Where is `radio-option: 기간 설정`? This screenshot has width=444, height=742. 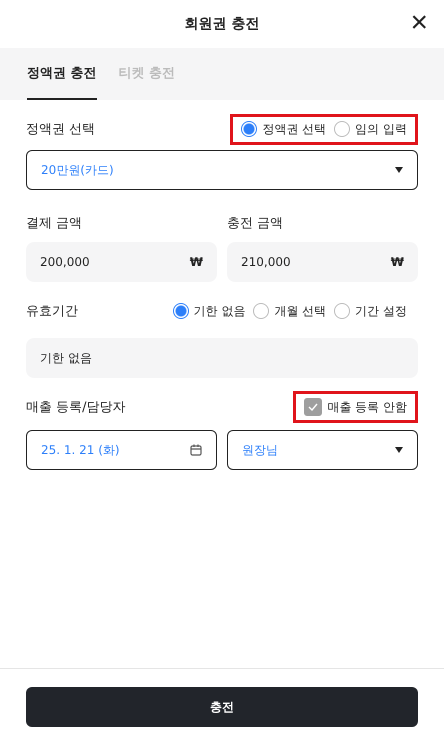
radio-option: 기간 설정 is located at coordinates (370, 311).